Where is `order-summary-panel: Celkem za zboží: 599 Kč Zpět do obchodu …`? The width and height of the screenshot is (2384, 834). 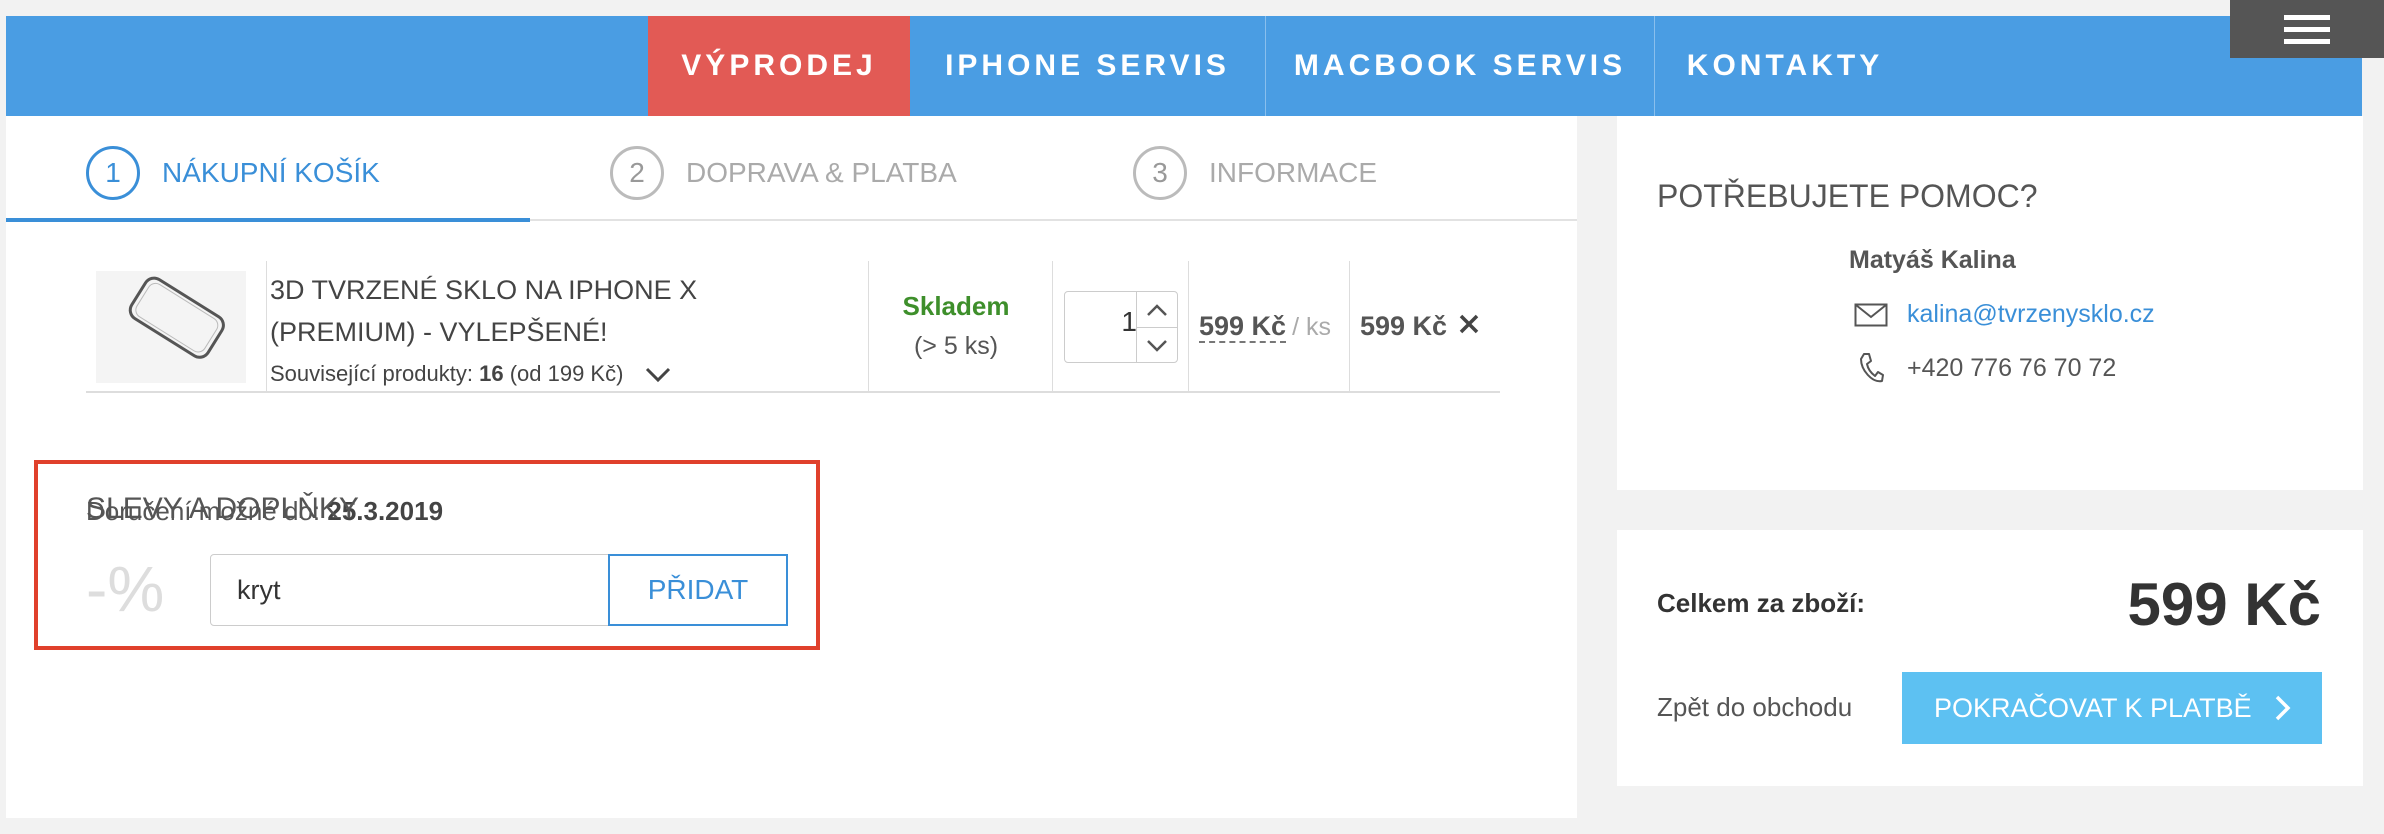 order-summary-panel: Celkem za zboží: 599 Kč Zpět do obchodu … is located at coordinates (1990, 658).